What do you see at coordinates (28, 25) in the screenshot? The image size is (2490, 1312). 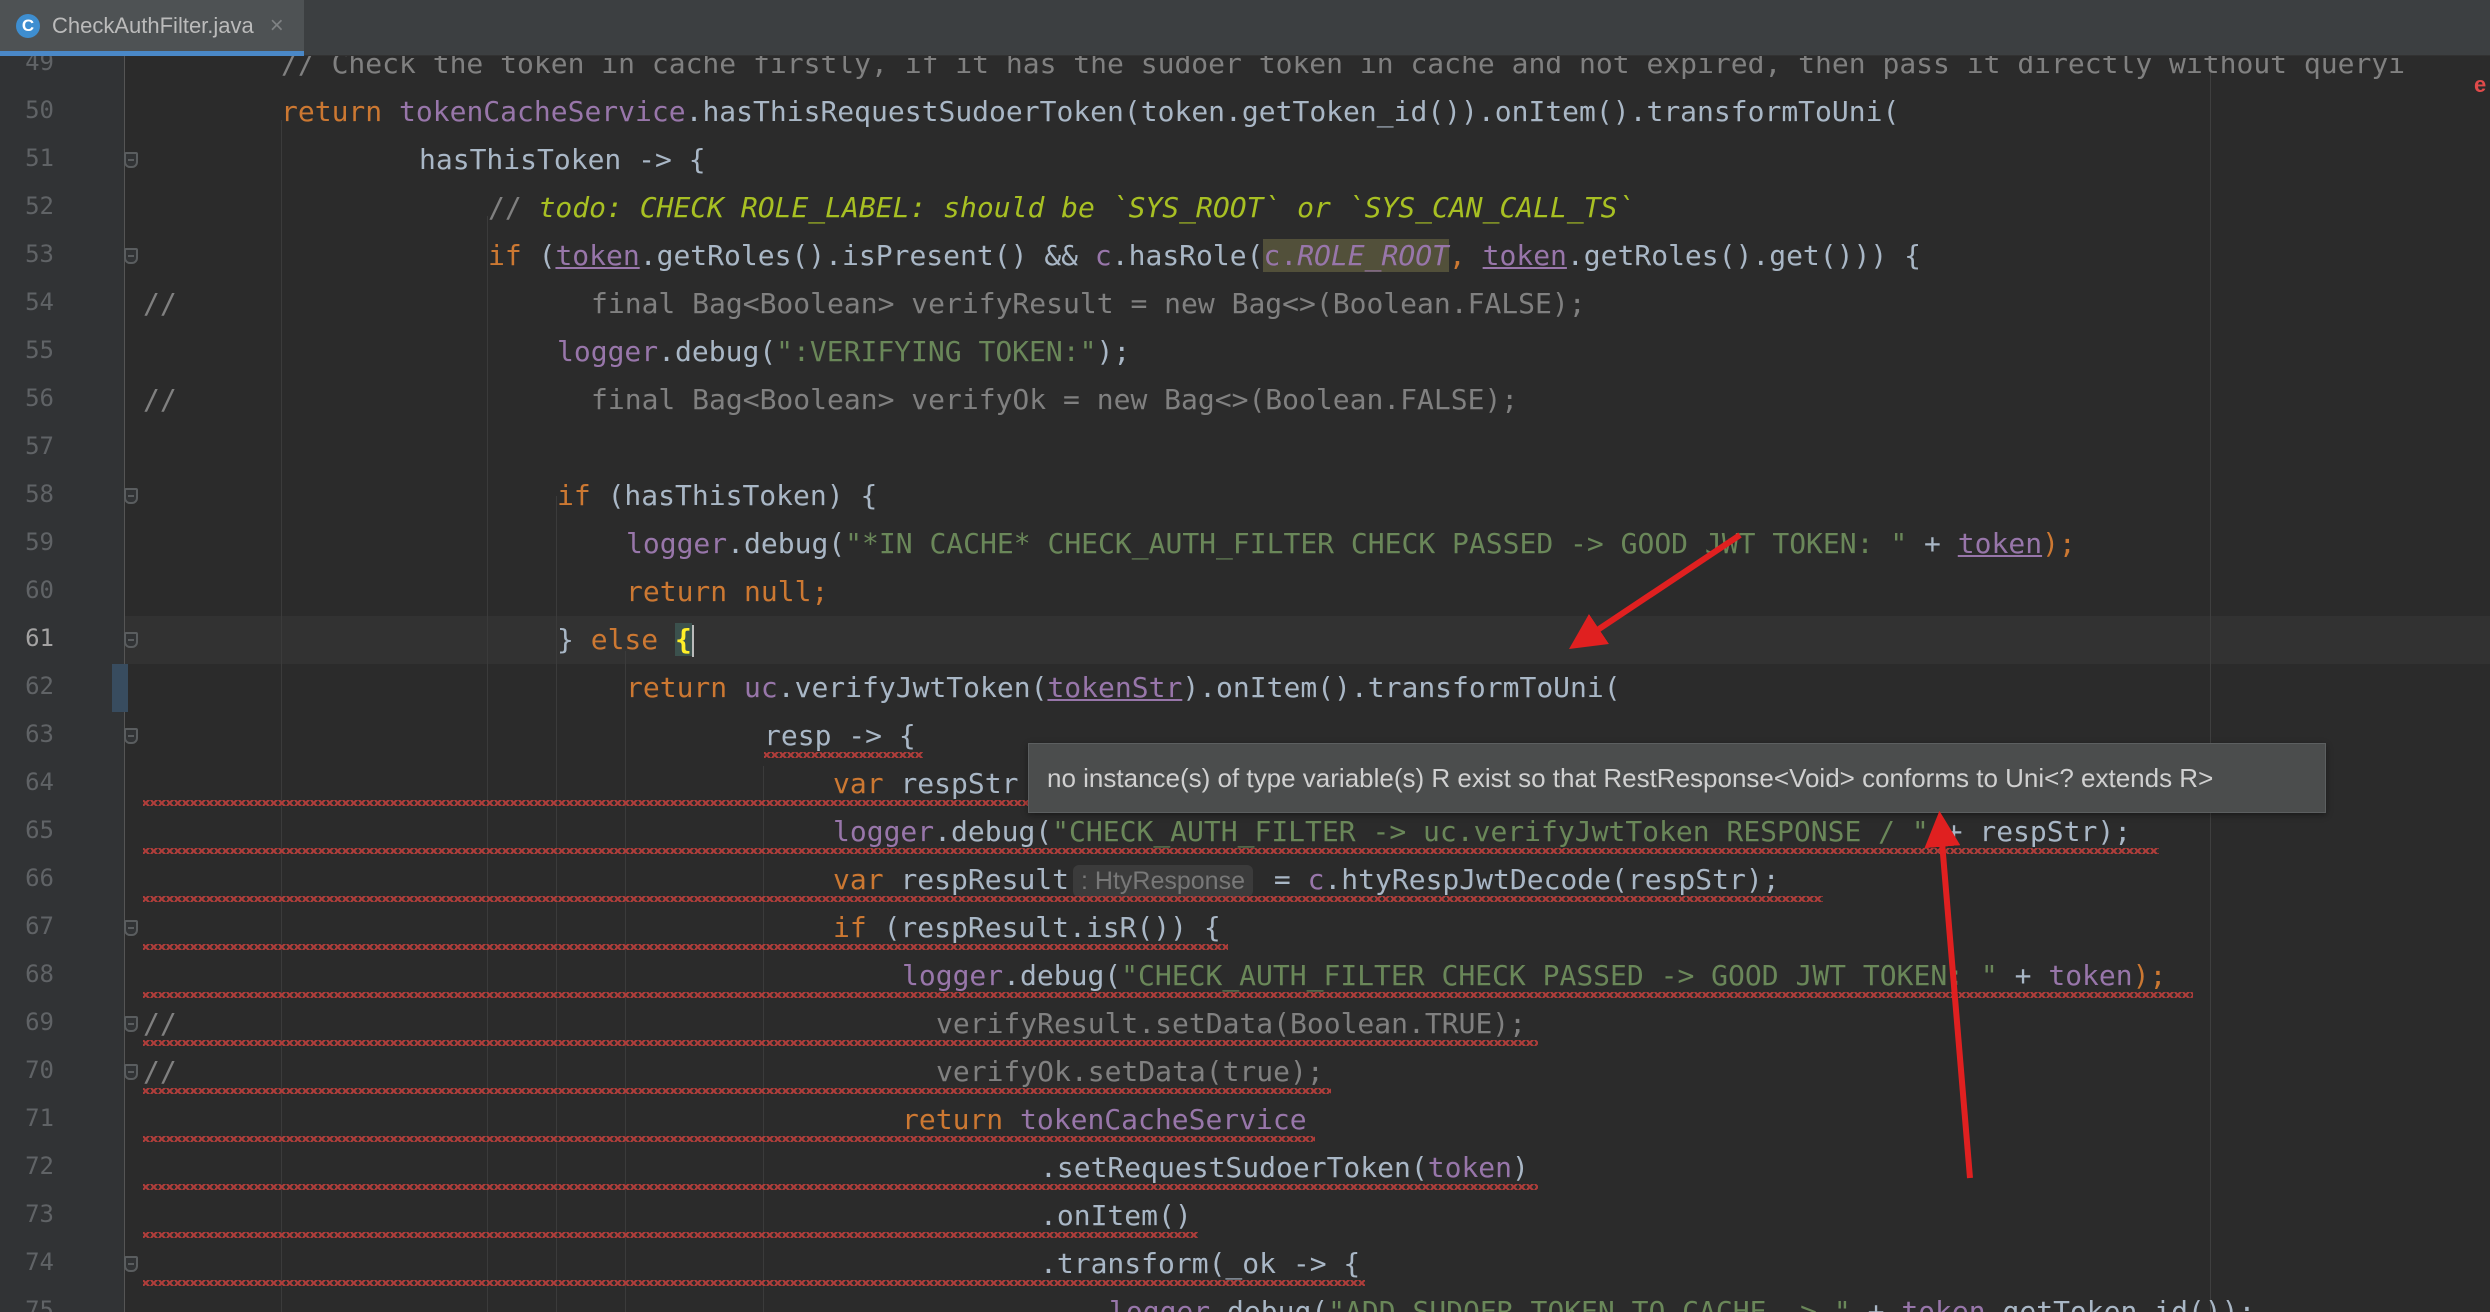 I see `java-class-icon: C` at bounding box center [28, 25].